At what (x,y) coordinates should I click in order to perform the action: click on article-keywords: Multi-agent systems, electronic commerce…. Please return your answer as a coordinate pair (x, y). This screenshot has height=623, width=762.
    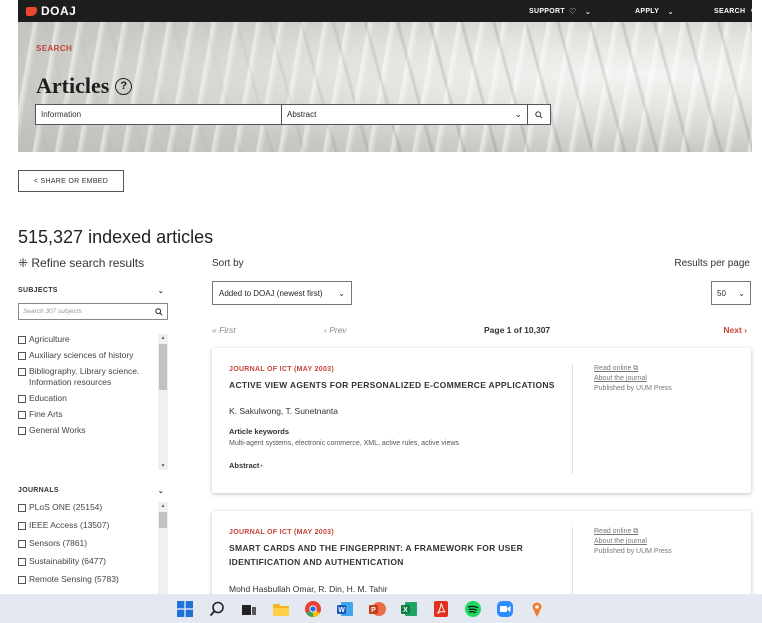
    Looking at the image, I should click on (344, 443).